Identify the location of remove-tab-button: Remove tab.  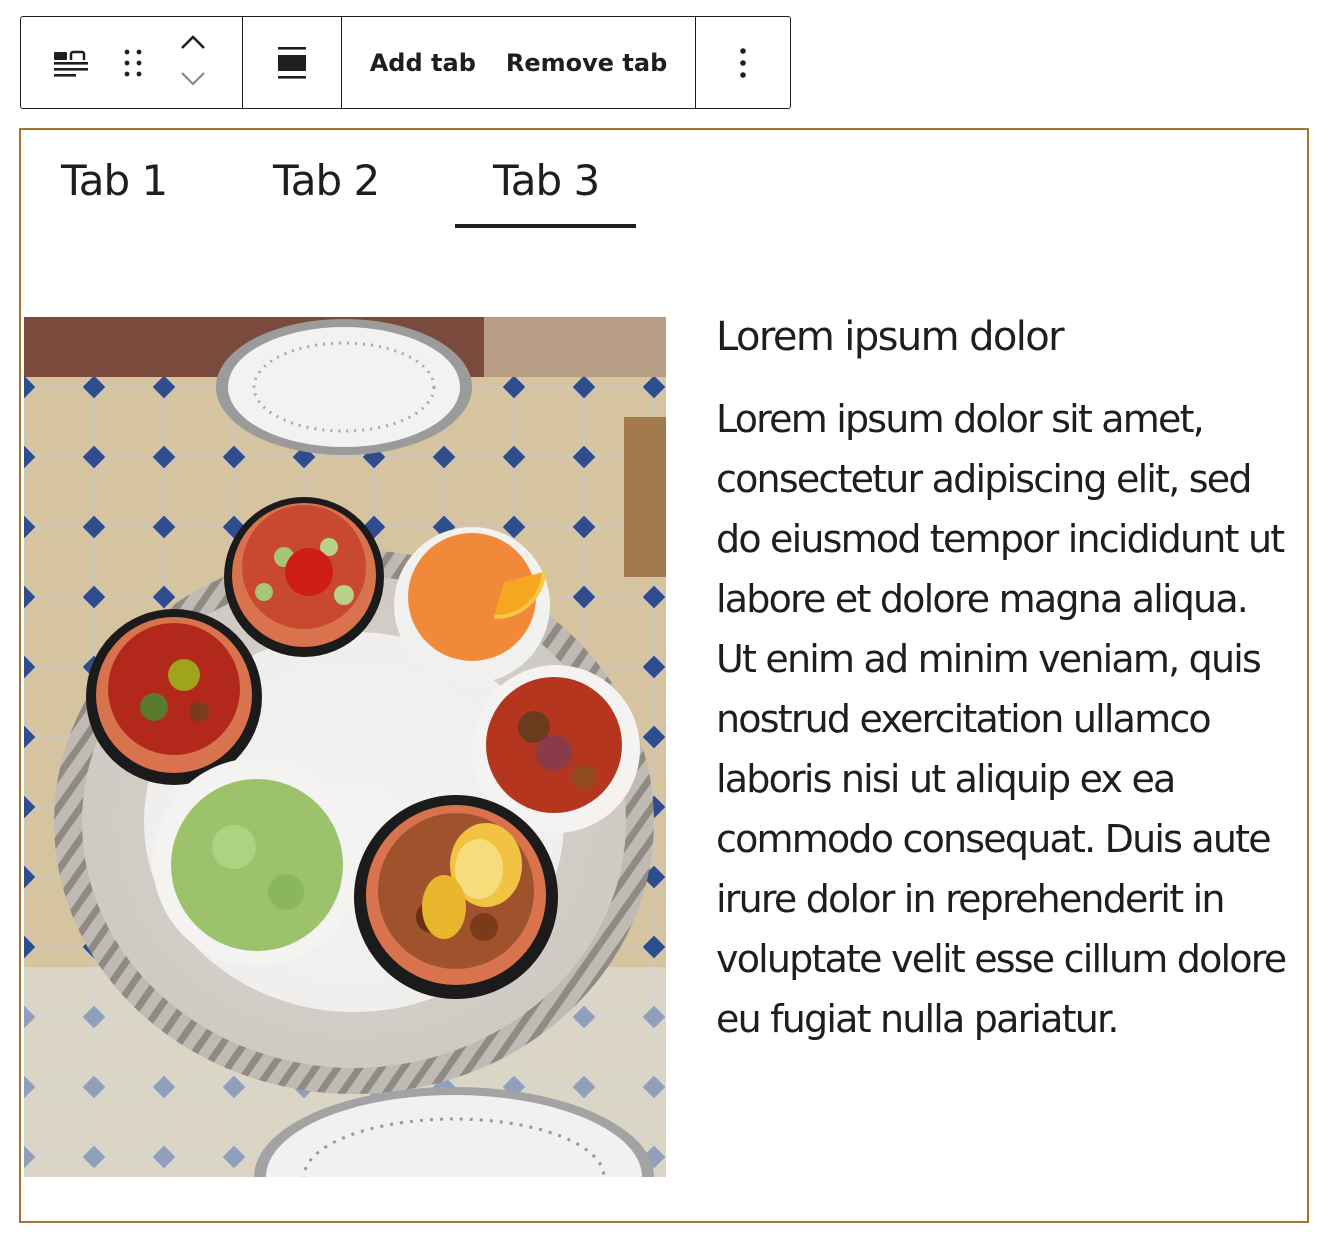
(586, 63).